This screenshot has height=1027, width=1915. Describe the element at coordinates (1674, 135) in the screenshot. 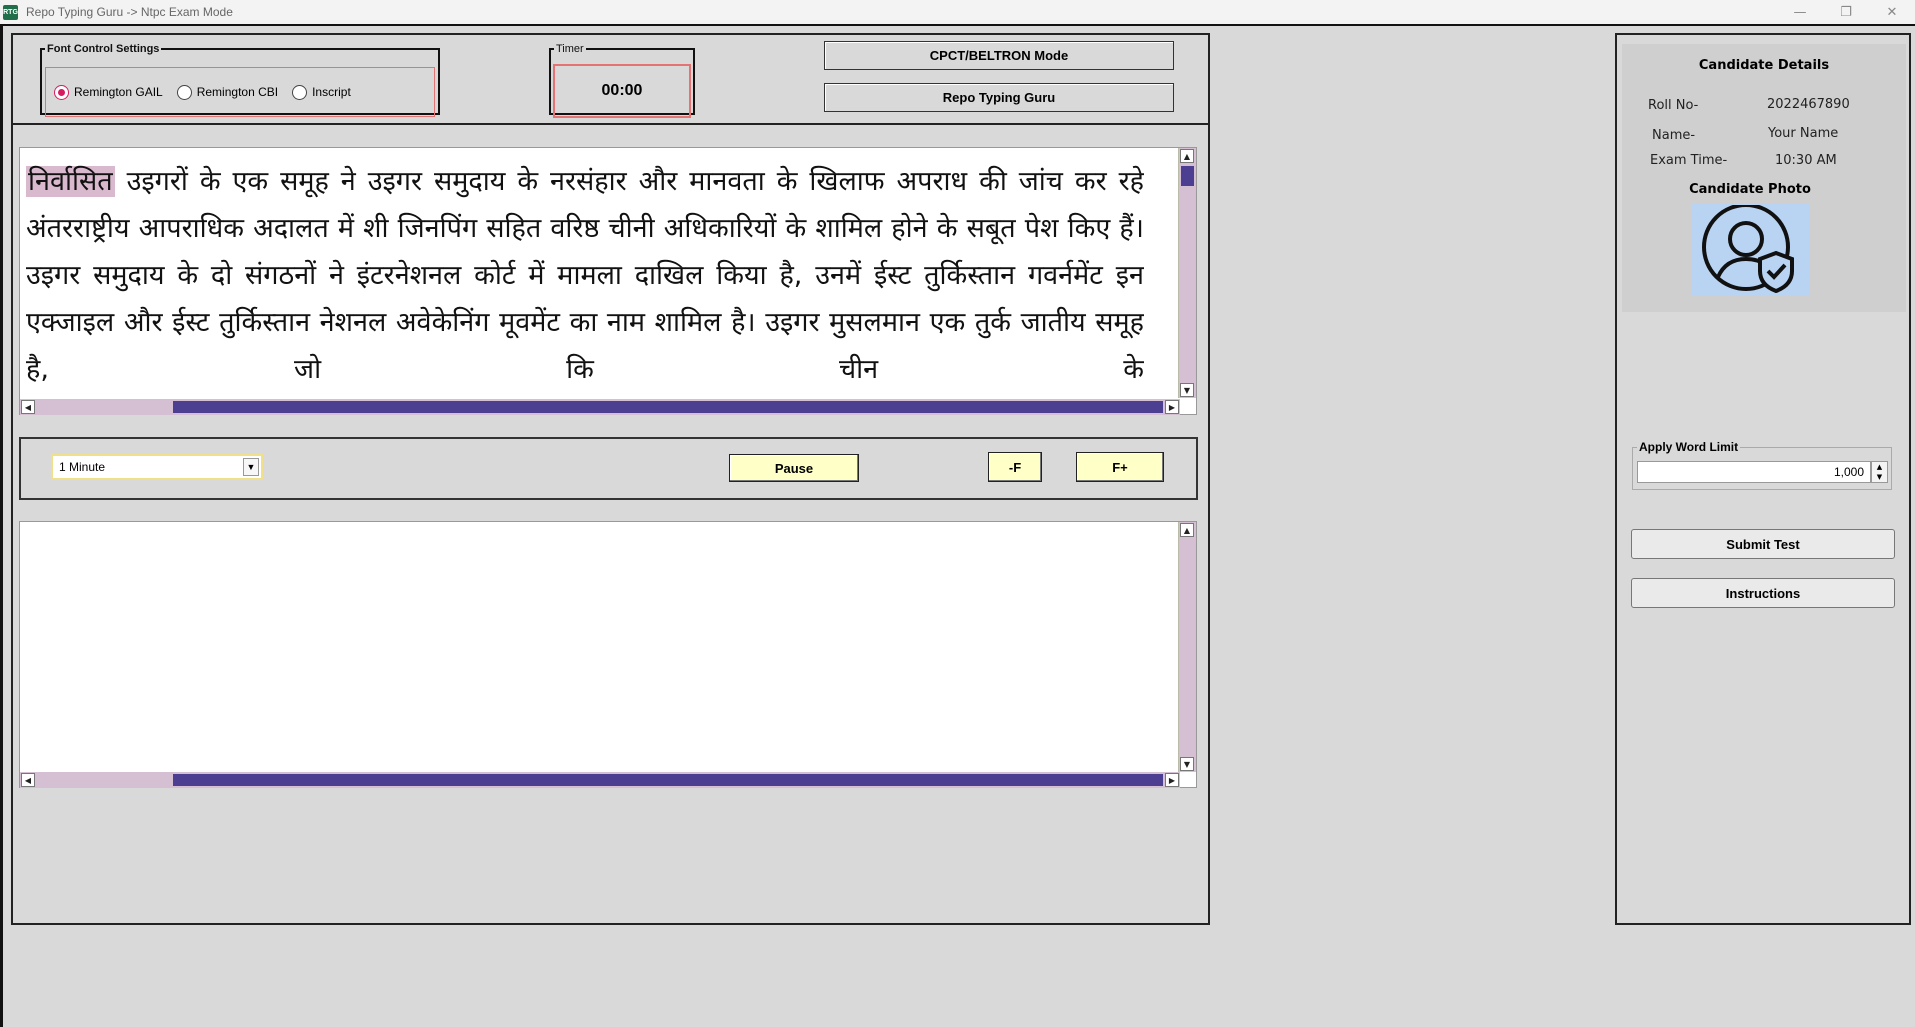

I see `name-label: Name-` at that location.